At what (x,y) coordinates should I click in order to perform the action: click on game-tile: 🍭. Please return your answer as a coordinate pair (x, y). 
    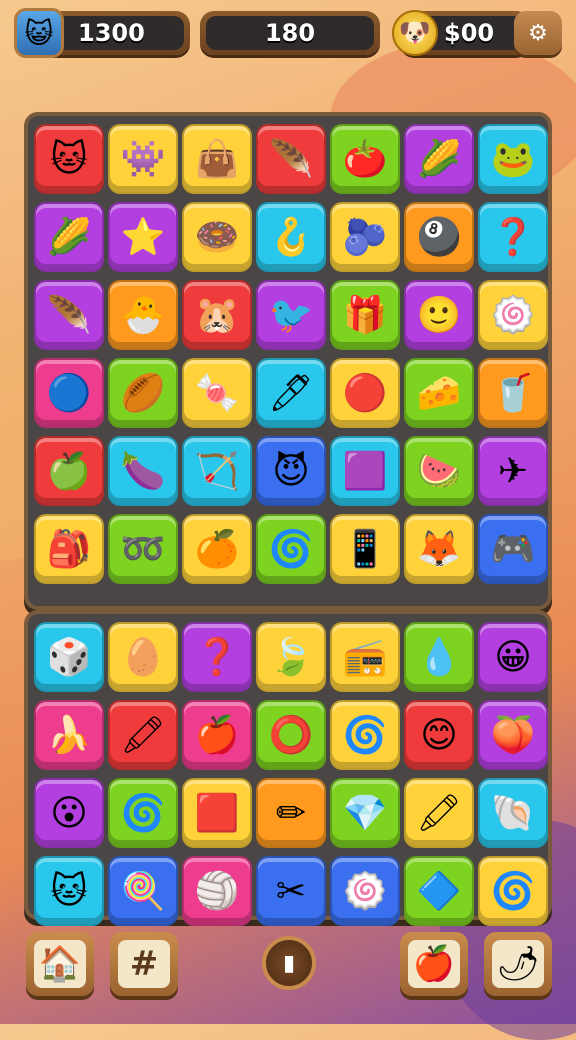
    Looking at the image, I should click on (143, 891).